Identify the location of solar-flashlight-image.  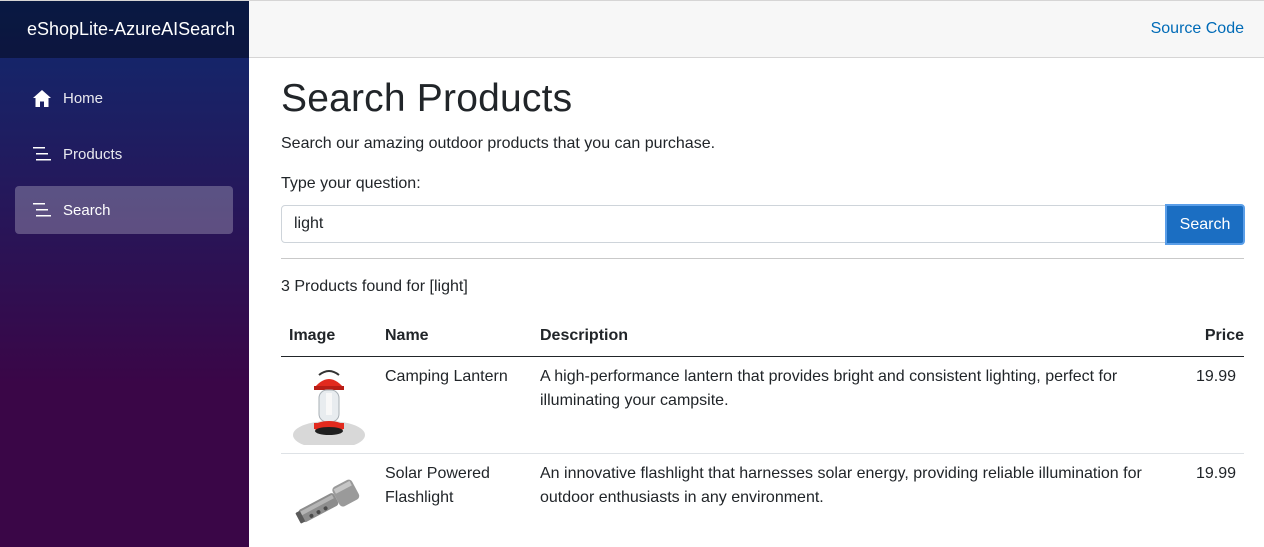
(327, 501).